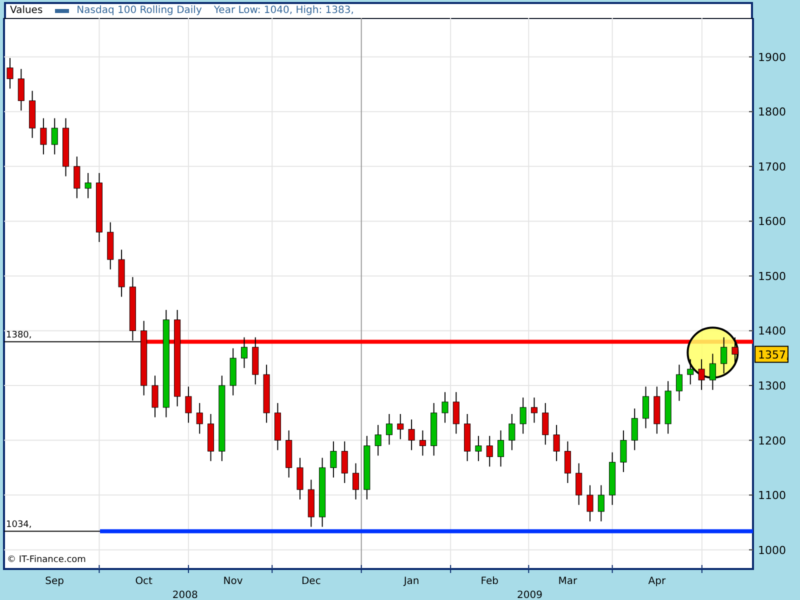 The height and width of the screenshot is (600, 800). I want to click on level-label: 1380,, so click(19, 335).